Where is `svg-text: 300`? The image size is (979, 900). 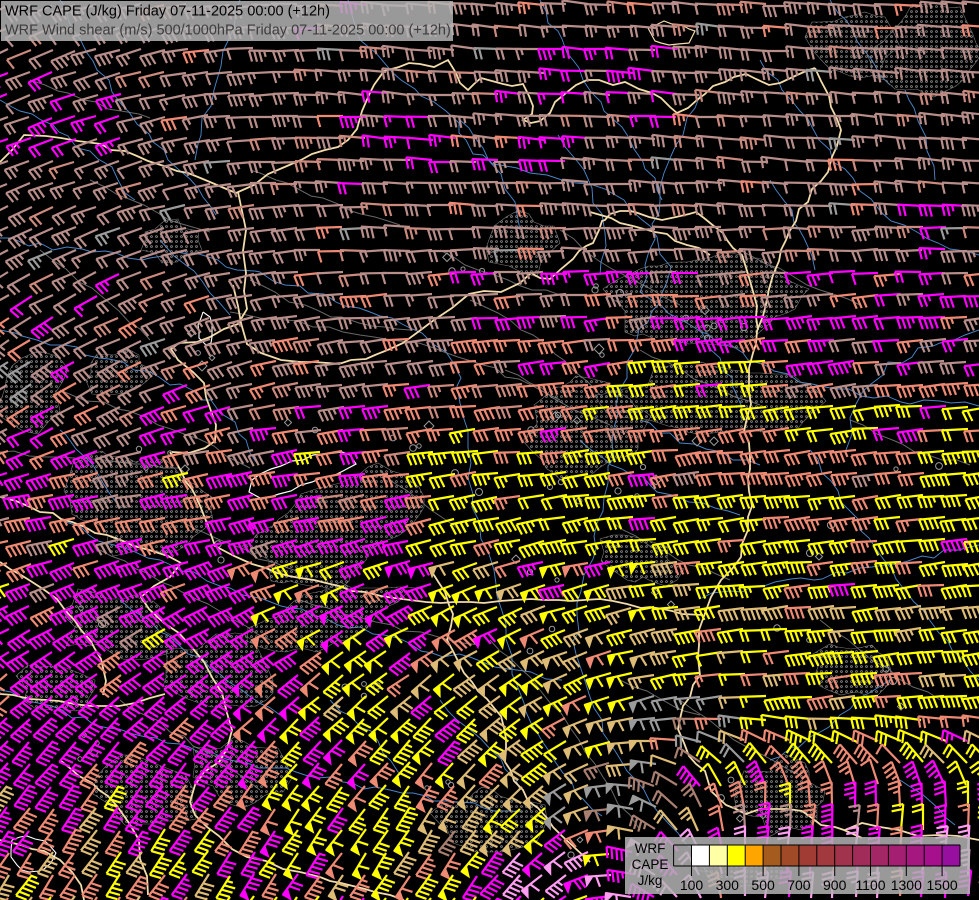 svg-text: 300 is located at coordinates (728, 885).